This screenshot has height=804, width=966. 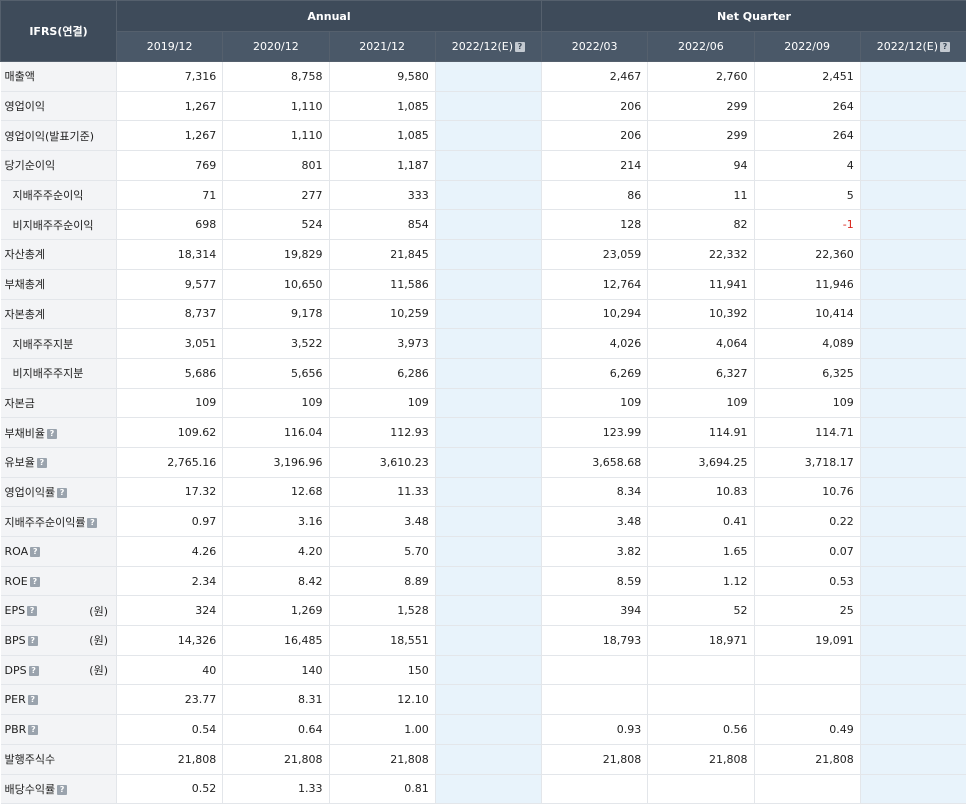 What do you see at coordinates (276, 759) in the screenshot?
I see `value-cell: 21,808` at bounding box center [276, 759].